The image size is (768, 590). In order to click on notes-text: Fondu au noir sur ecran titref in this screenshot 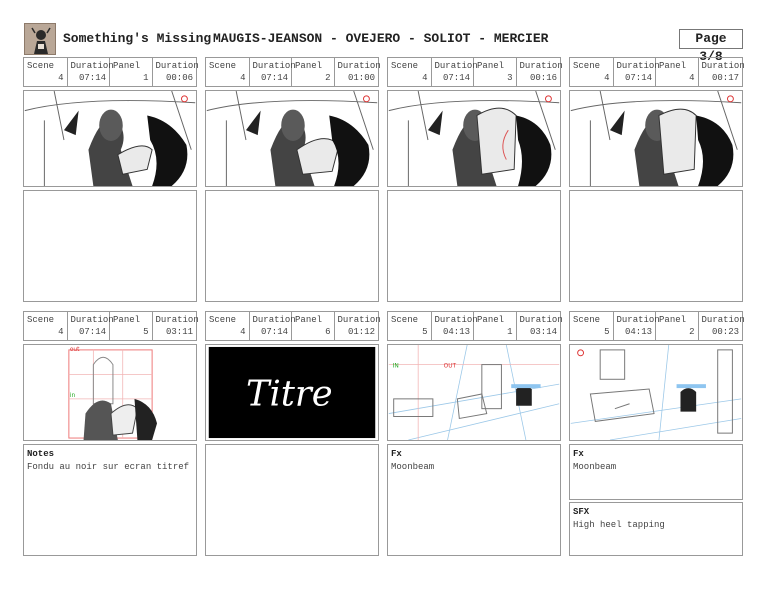, I will do `click(108, 467)`.